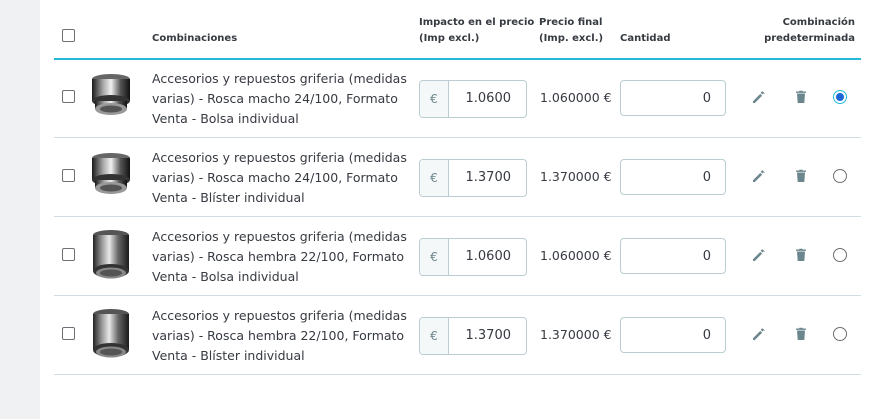 This screenshot has height=419, width=889. What do you see at coordinates (20, 209) in the screenshot?
I see `sidebar-strip` at bounding box center [20, 209].